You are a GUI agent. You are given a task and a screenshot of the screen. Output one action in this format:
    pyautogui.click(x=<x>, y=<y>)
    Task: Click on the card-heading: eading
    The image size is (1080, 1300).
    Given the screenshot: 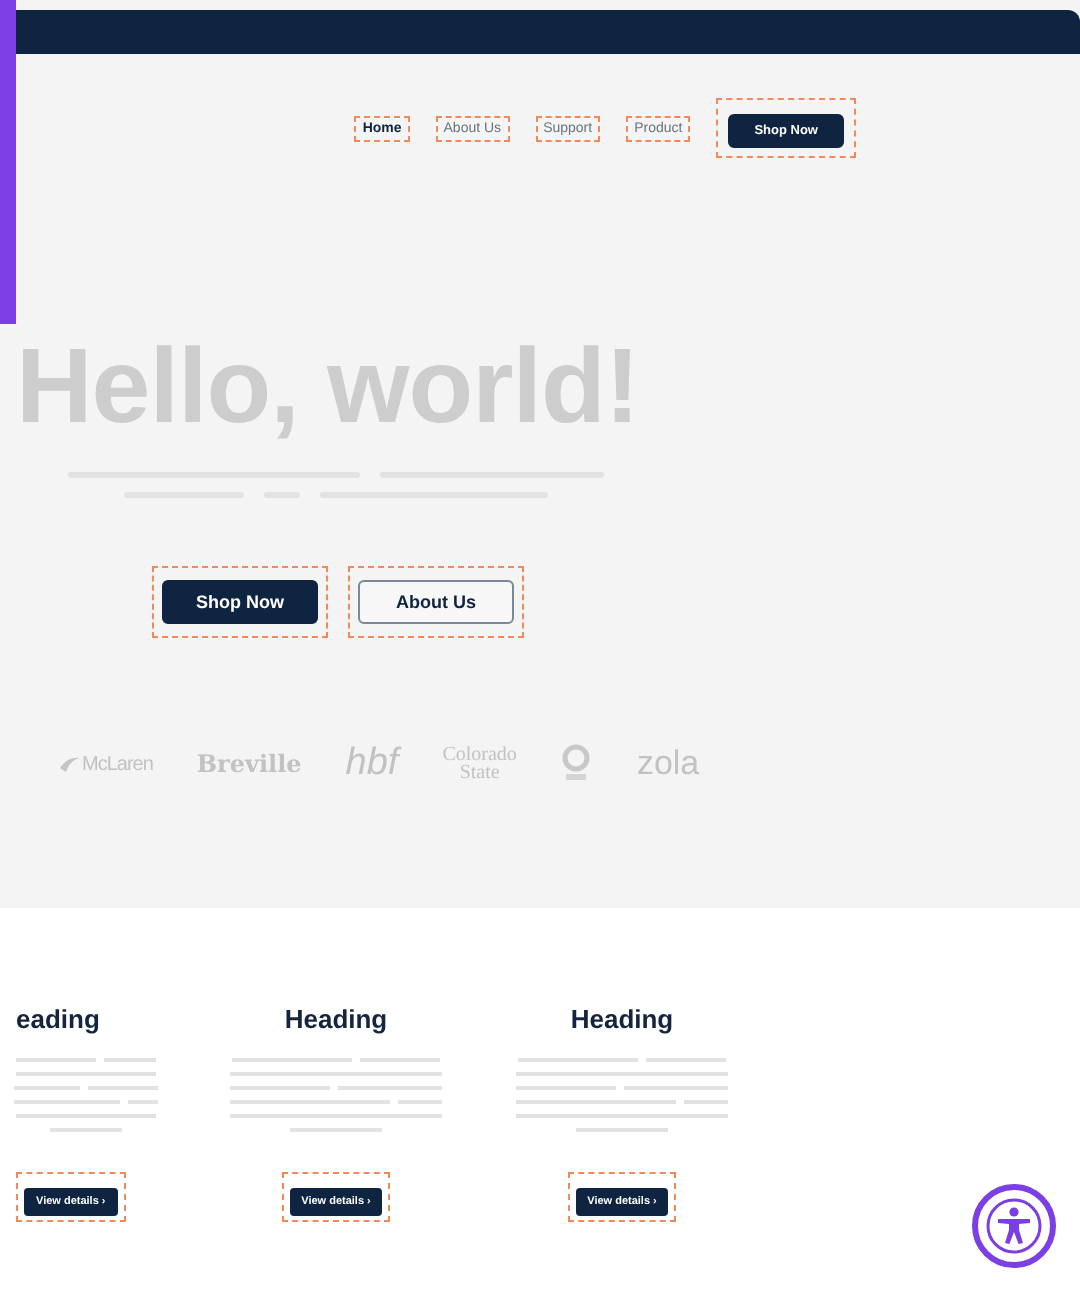 What is the action you would take?
    pyautogui.click(x=58, y=1019)
    